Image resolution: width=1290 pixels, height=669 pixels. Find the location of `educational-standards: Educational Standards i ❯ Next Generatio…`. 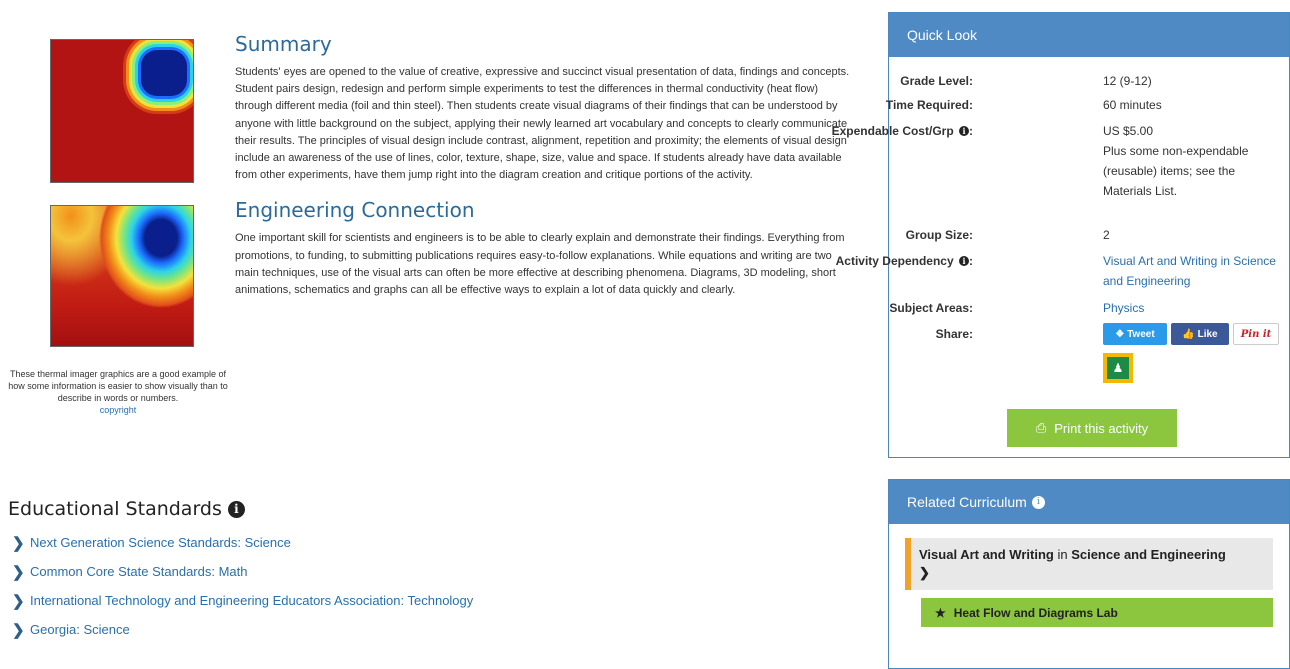

educational-standards: Educational Standards i ❯ Next Generatio… is located at coordinates (438, 571).